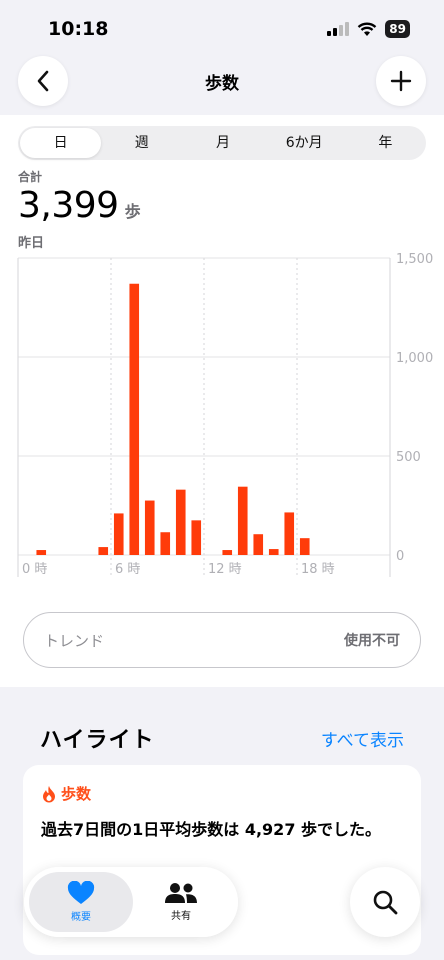  What do you see at coordinates (362, 738) in the screenshot?
I see `show-all-link: すべて表示` at bounding box center [362, 738].